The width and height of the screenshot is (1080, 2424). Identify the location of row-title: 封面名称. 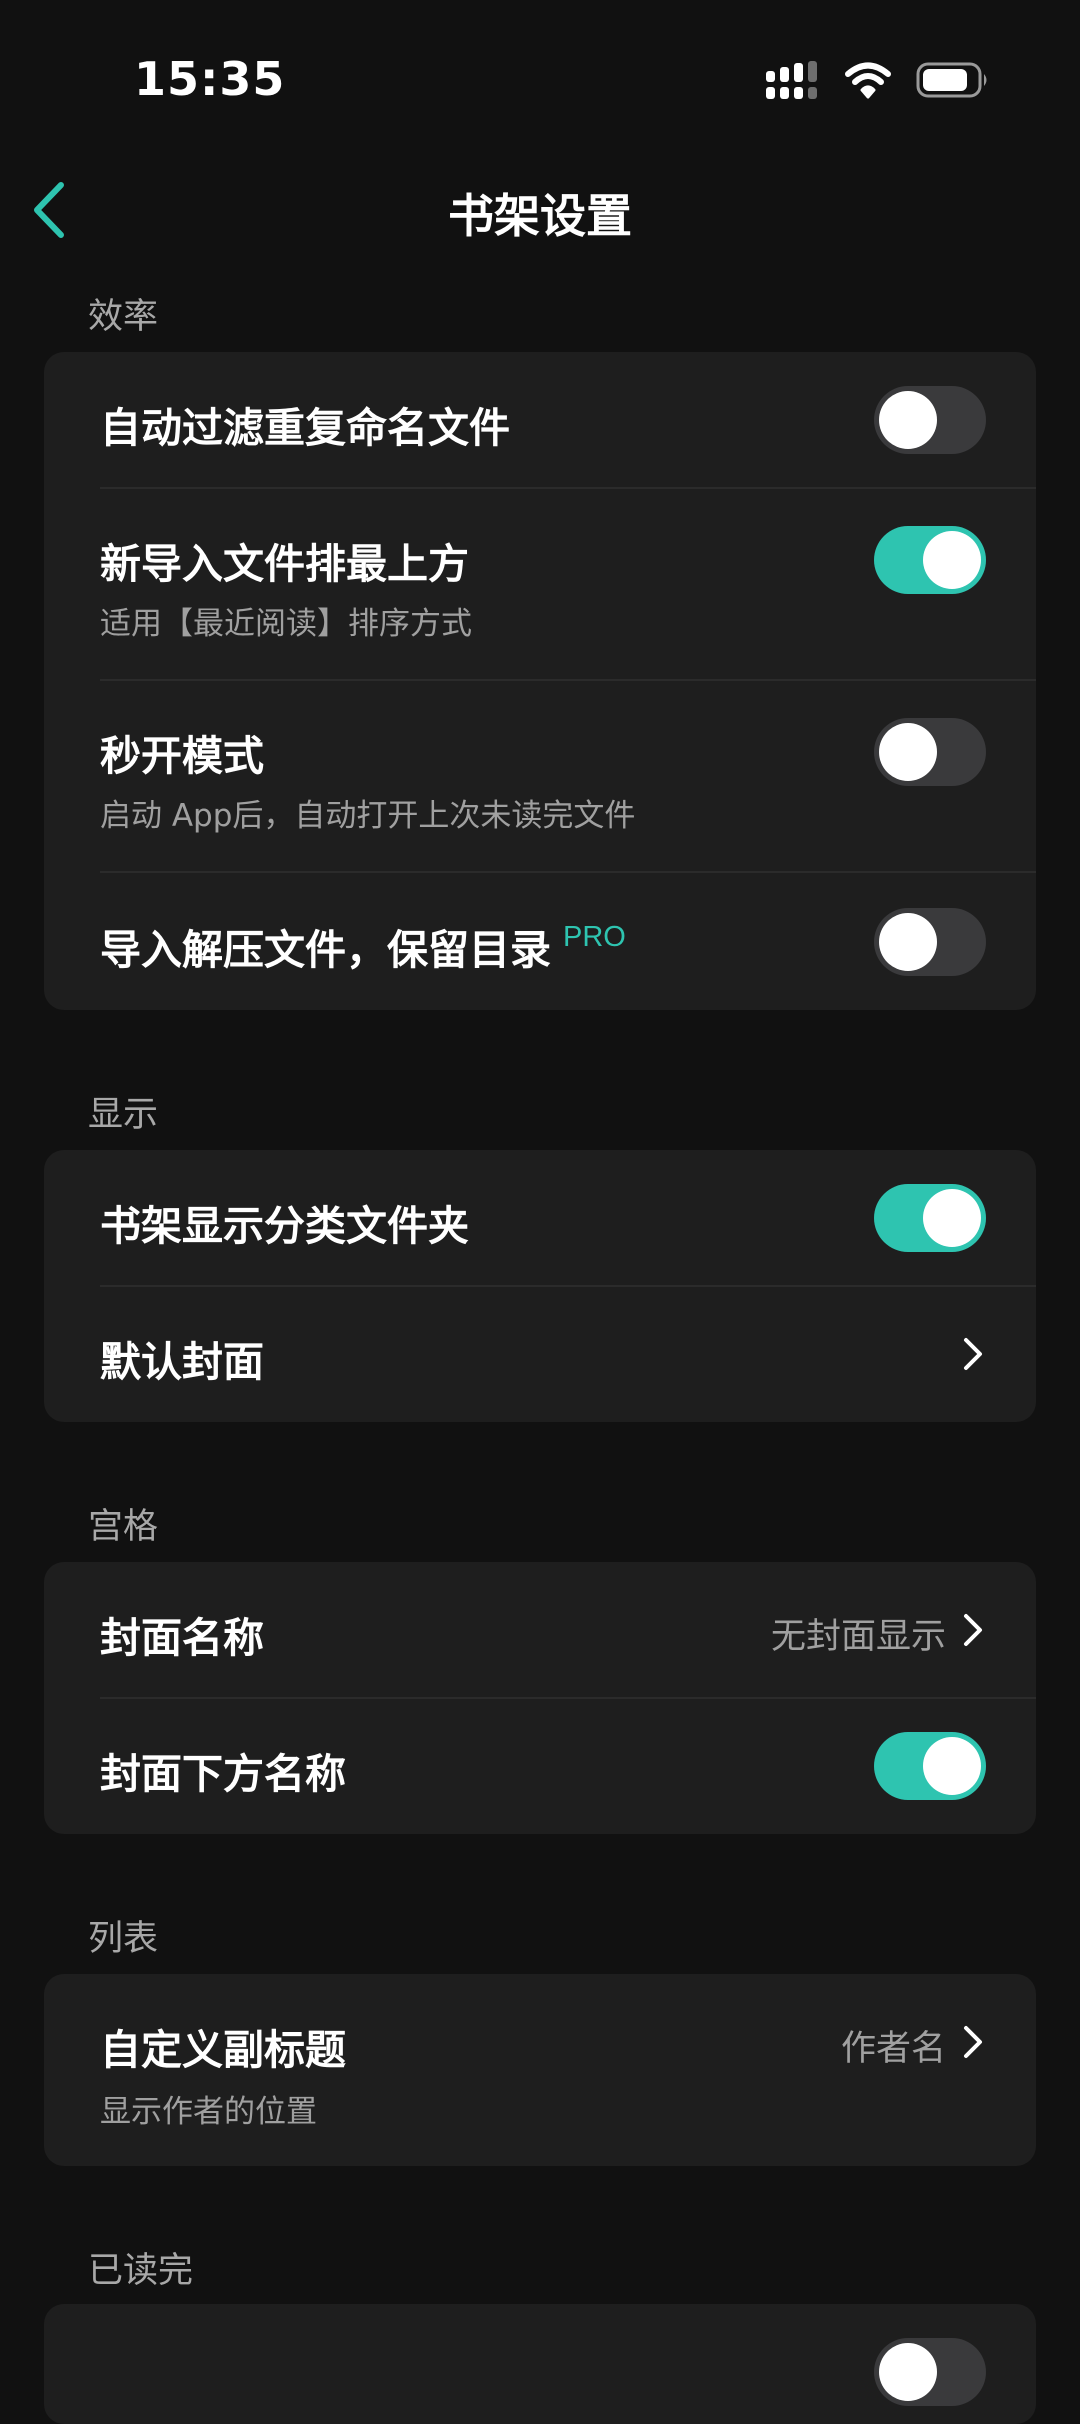
(182, 1638).